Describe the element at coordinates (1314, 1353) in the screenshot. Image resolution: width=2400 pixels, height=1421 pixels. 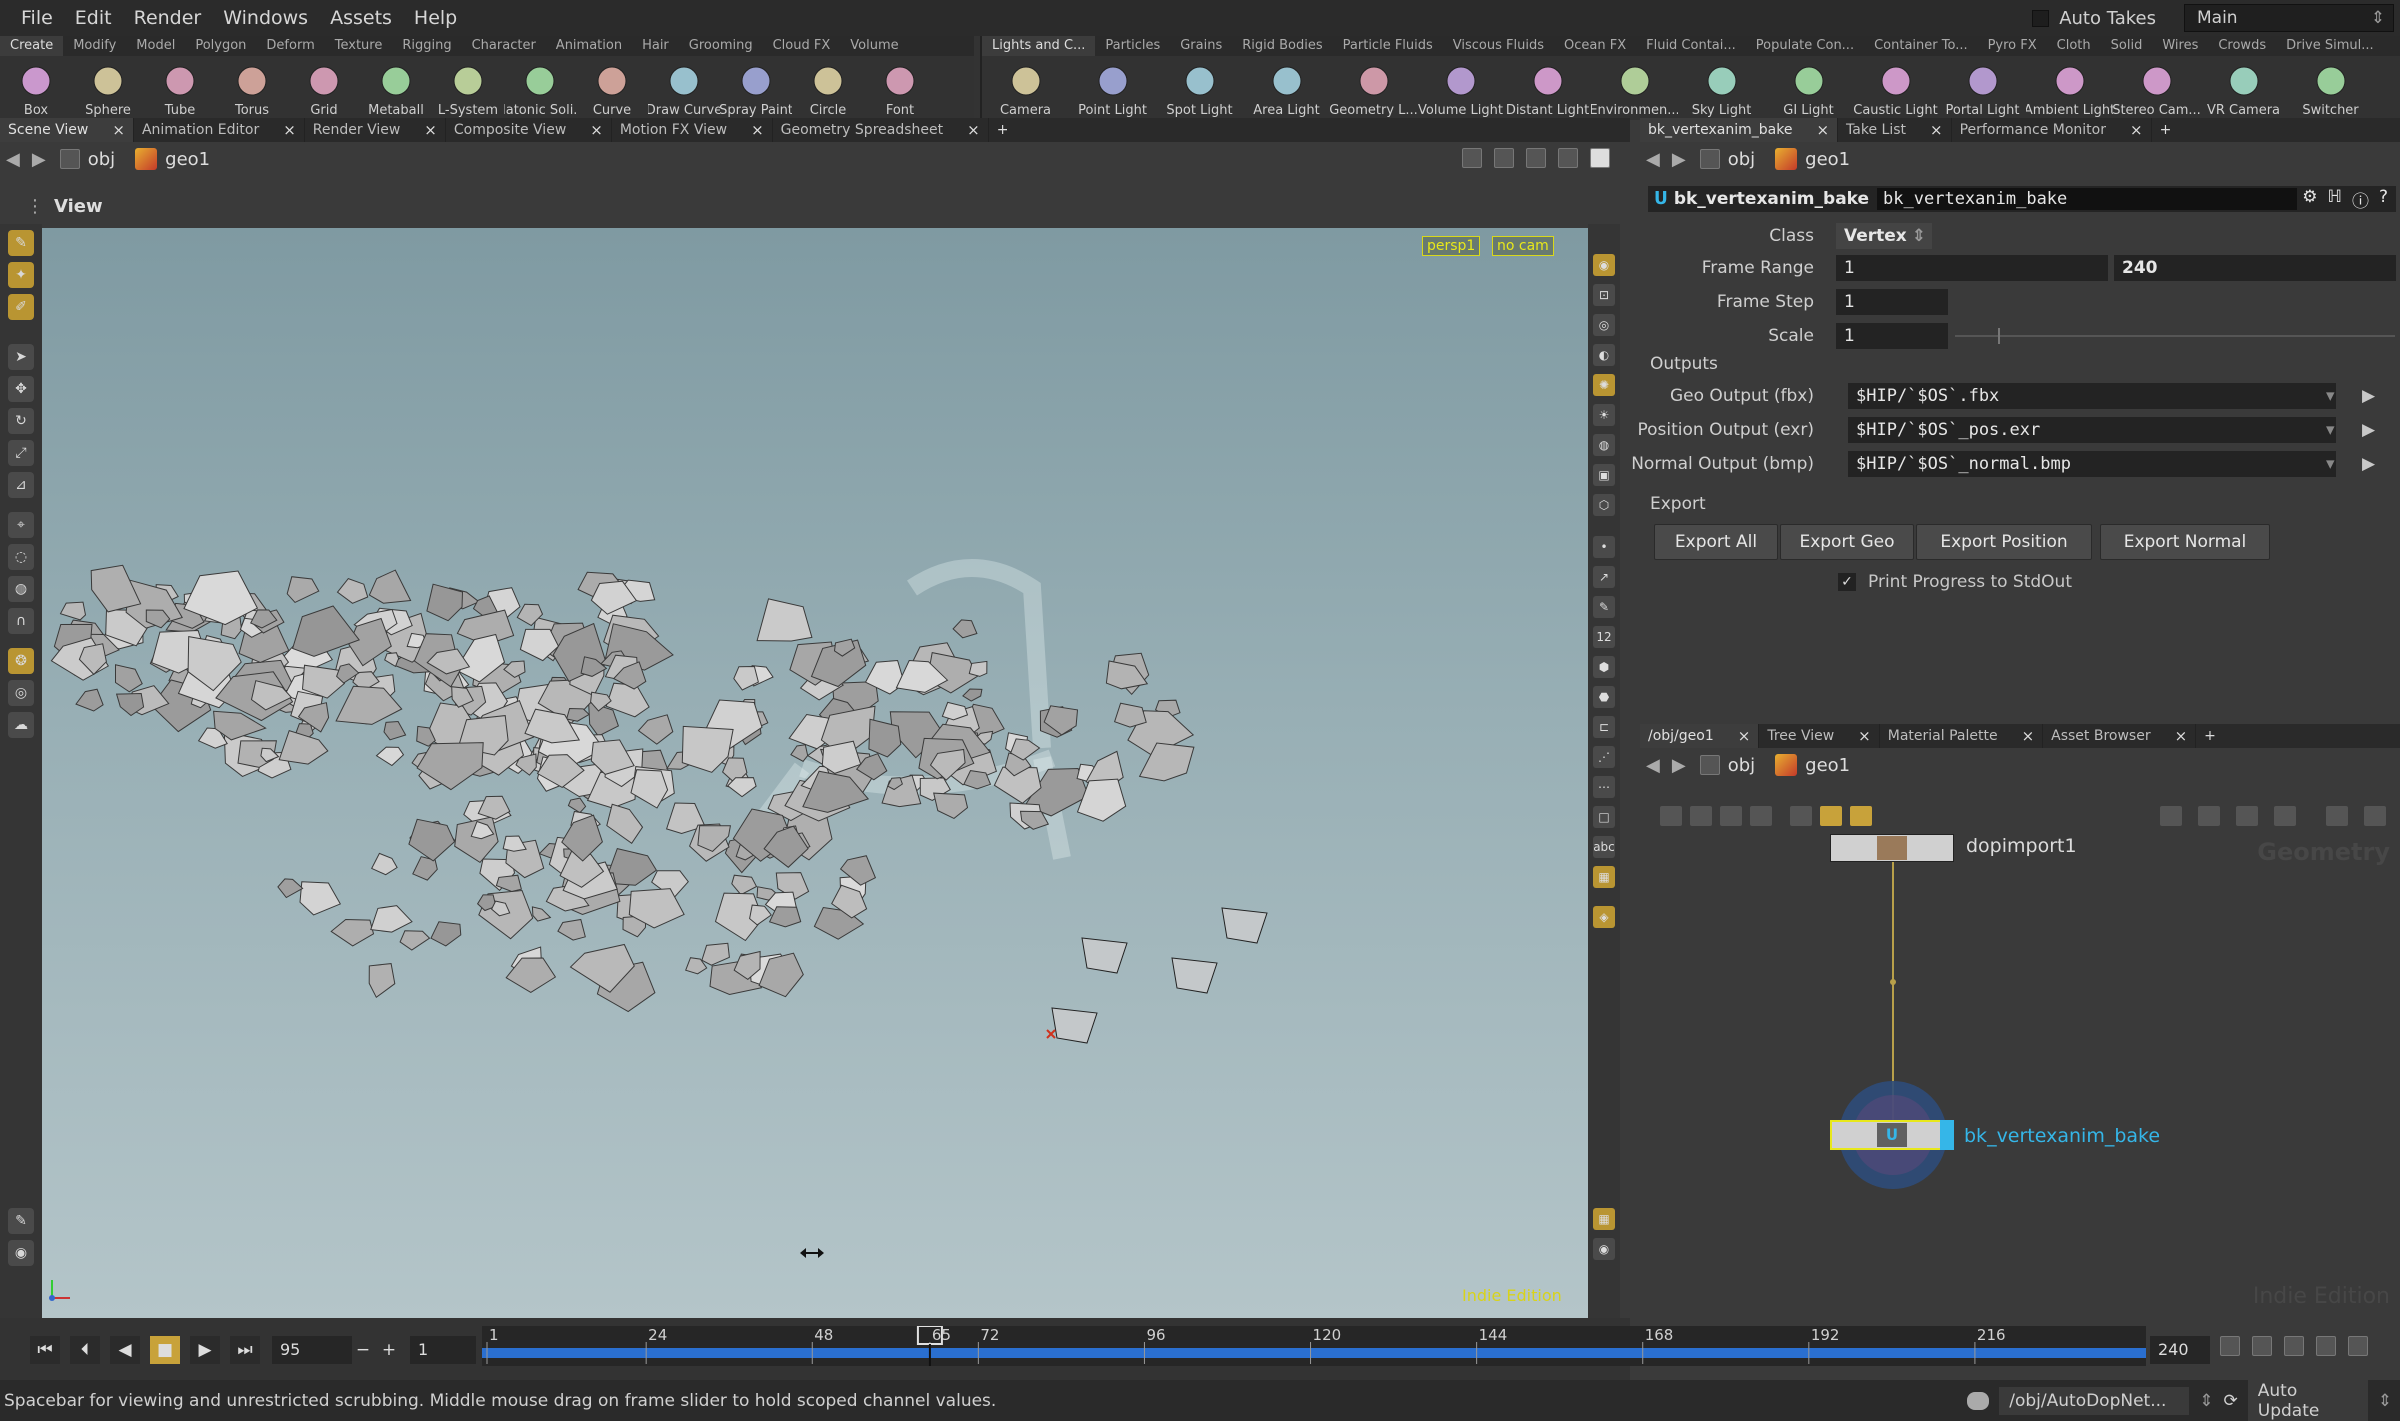
I see `frame-range-bar` at that location.